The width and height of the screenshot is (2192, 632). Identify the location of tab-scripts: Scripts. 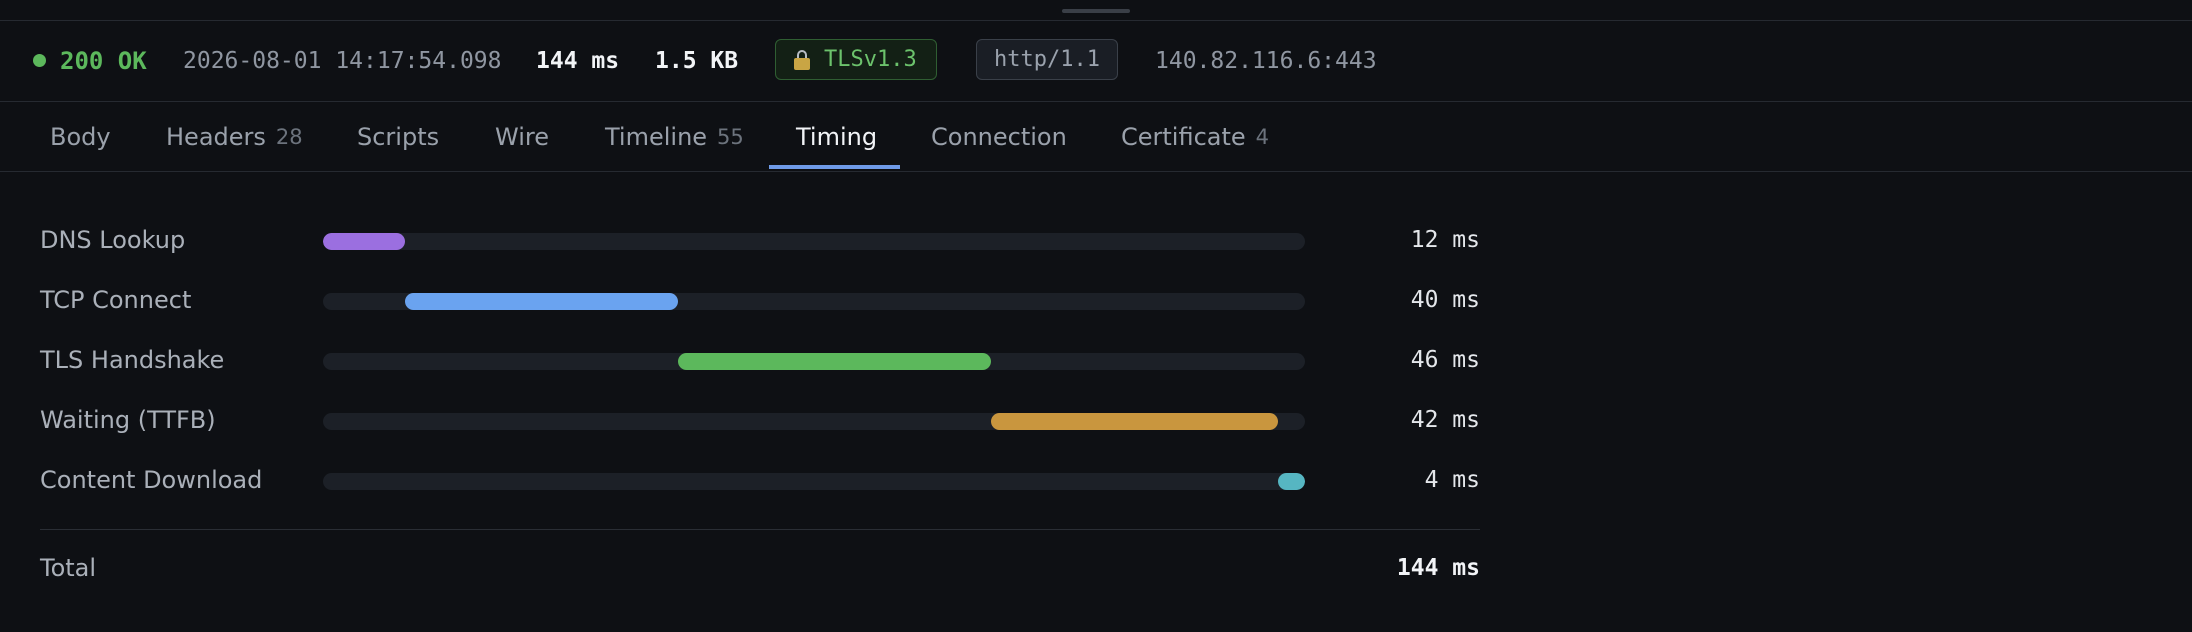
(398, 136).